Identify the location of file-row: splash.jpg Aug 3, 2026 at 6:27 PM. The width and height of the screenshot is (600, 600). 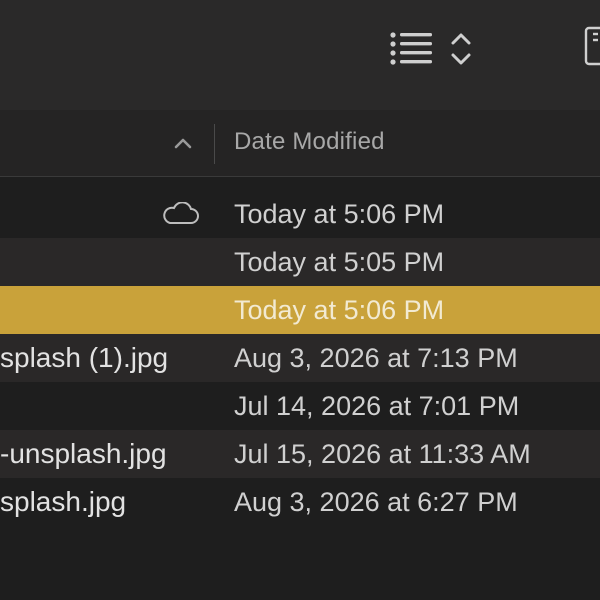
(300, 502).